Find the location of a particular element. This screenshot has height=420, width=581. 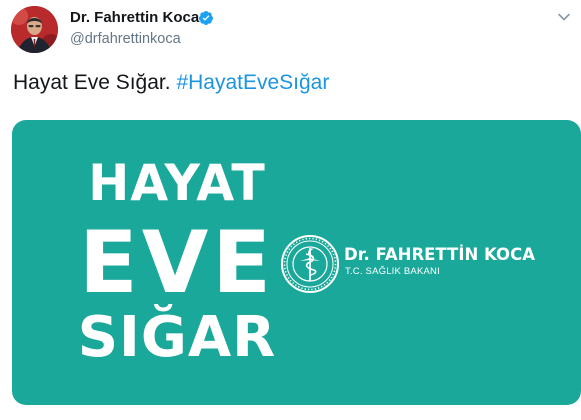

tweet-text: Hayat Eve Sığar. #HayatEveSığar is located at coordinates (171, 83).